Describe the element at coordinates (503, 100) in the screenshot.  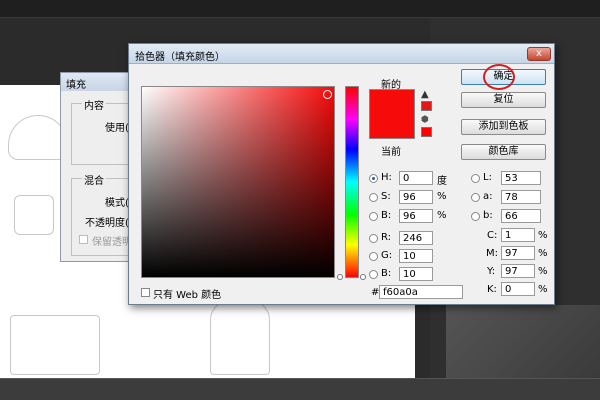
I see `reset-button: 复位` at that location.